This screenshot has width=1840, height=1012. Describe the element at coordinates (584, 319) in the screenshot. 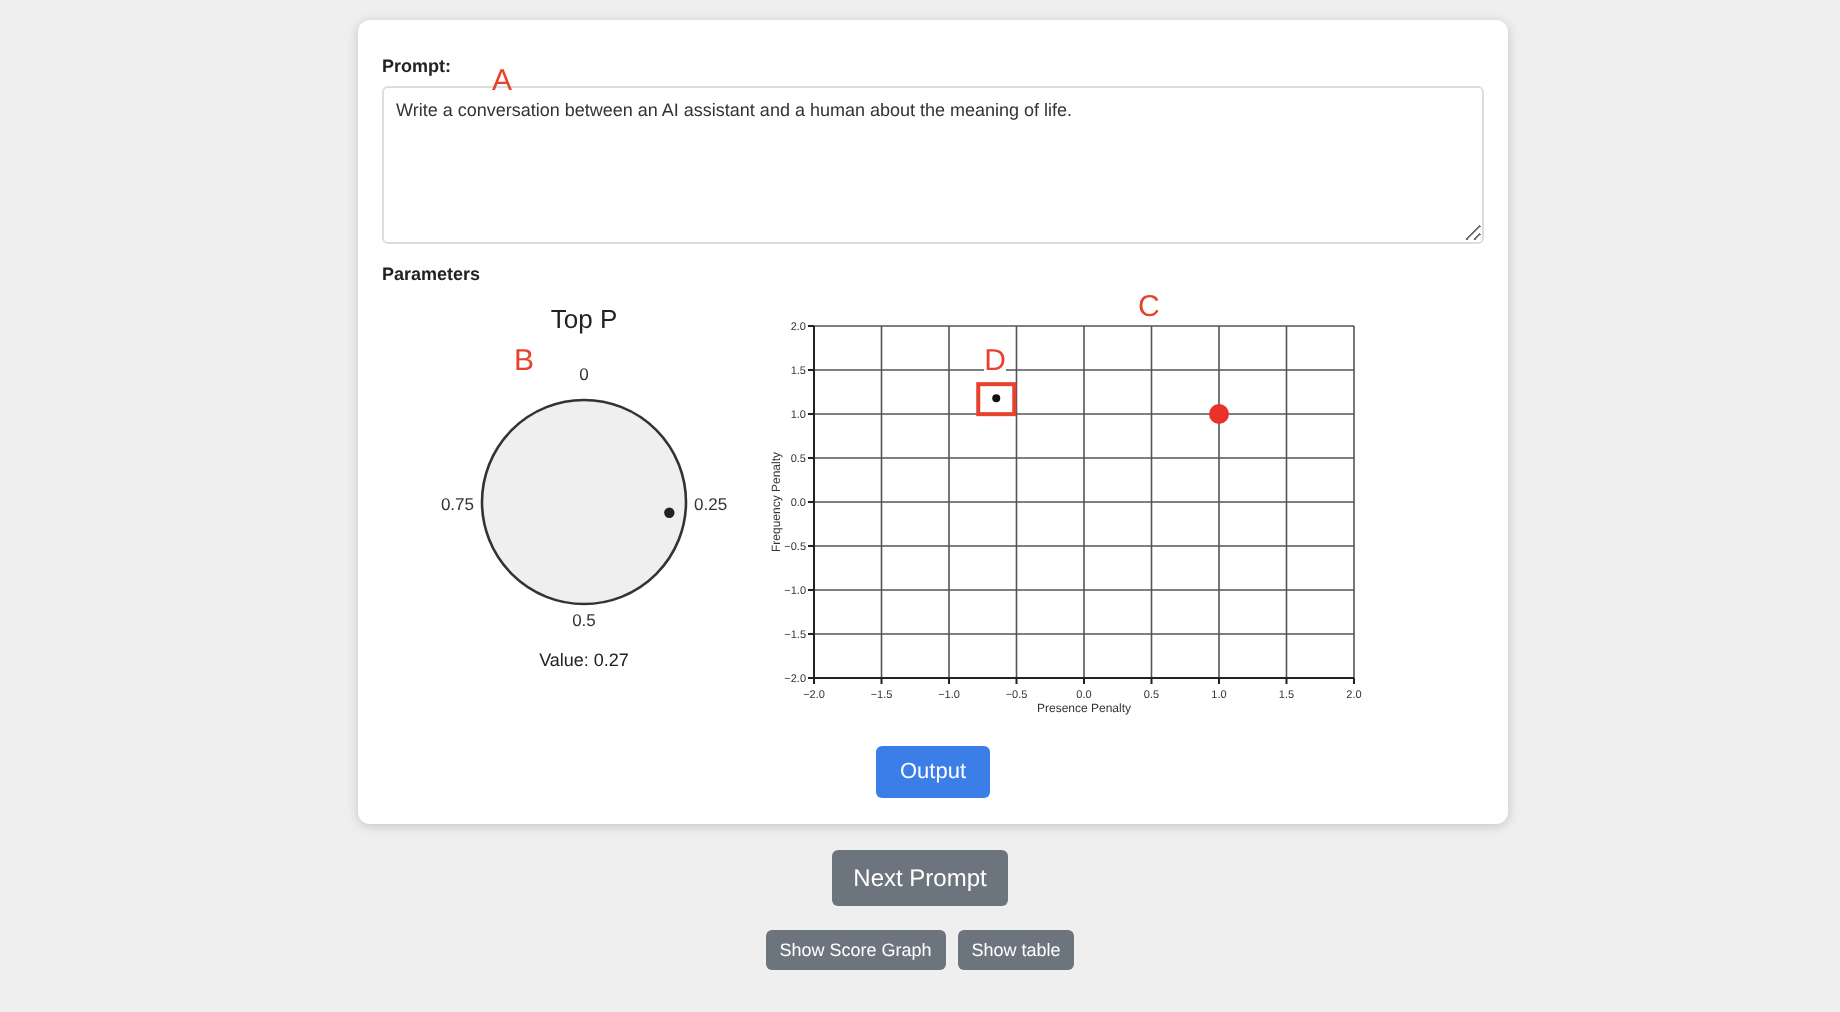

I see `knob-title: Top P` at that location.